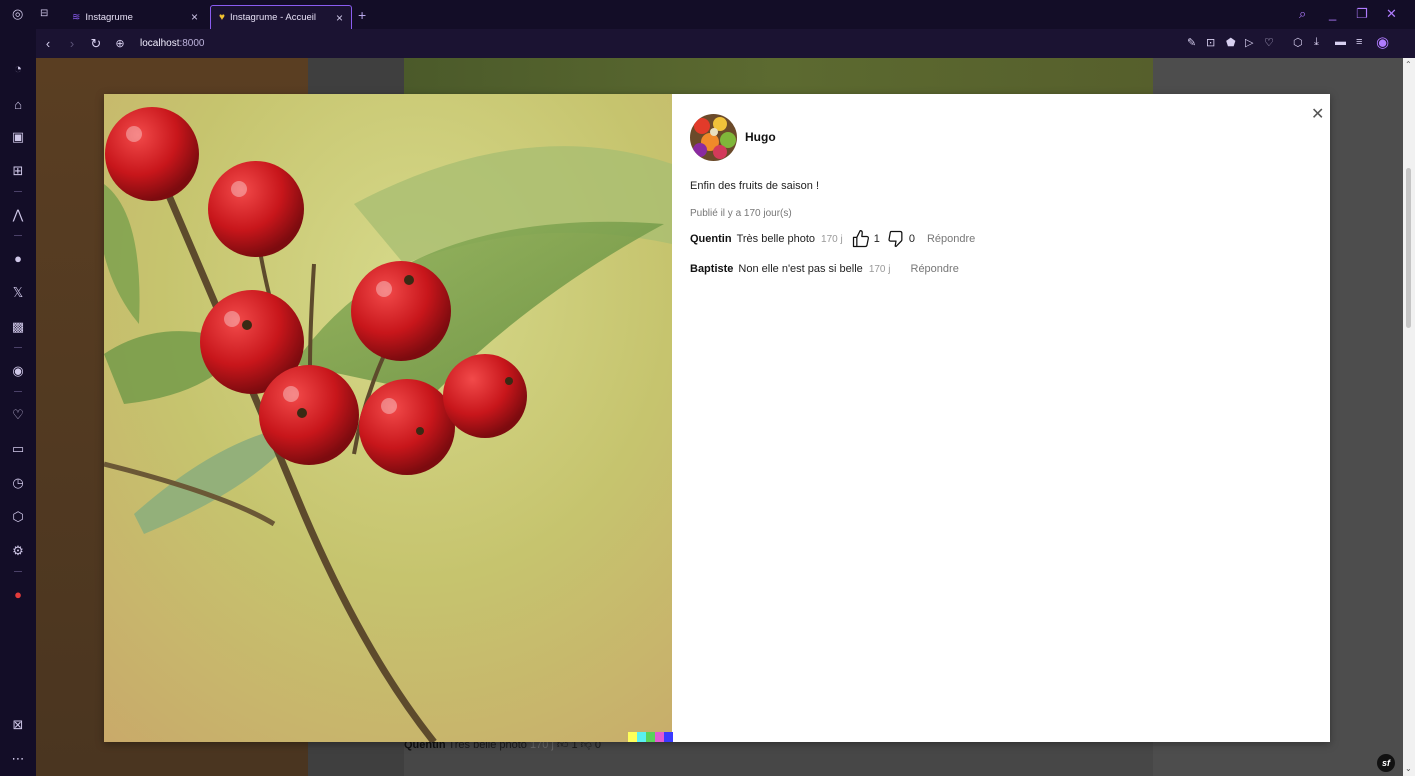 The image size is (1415, 776). I want to click on post-date: Publié il y a 170 jour(s), so click(741, 213).